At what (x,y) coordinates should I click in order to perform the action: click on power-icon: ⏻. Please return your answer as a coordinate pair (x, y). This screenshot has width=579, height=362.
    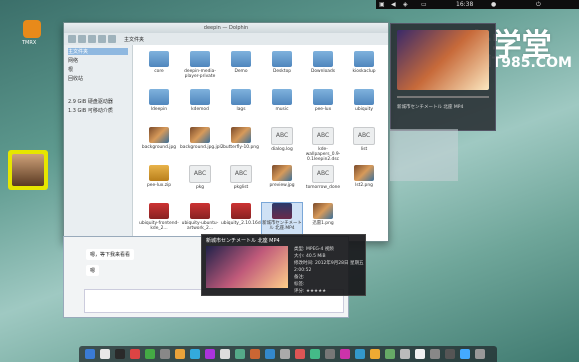
    Looking at the image, I should click on (538, 5).